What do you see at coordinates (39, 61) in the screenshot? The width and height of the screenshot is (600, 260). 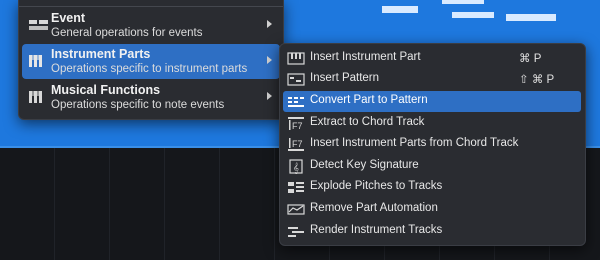 I see `instrument-parts-icon` at bounding box center [39, 61].